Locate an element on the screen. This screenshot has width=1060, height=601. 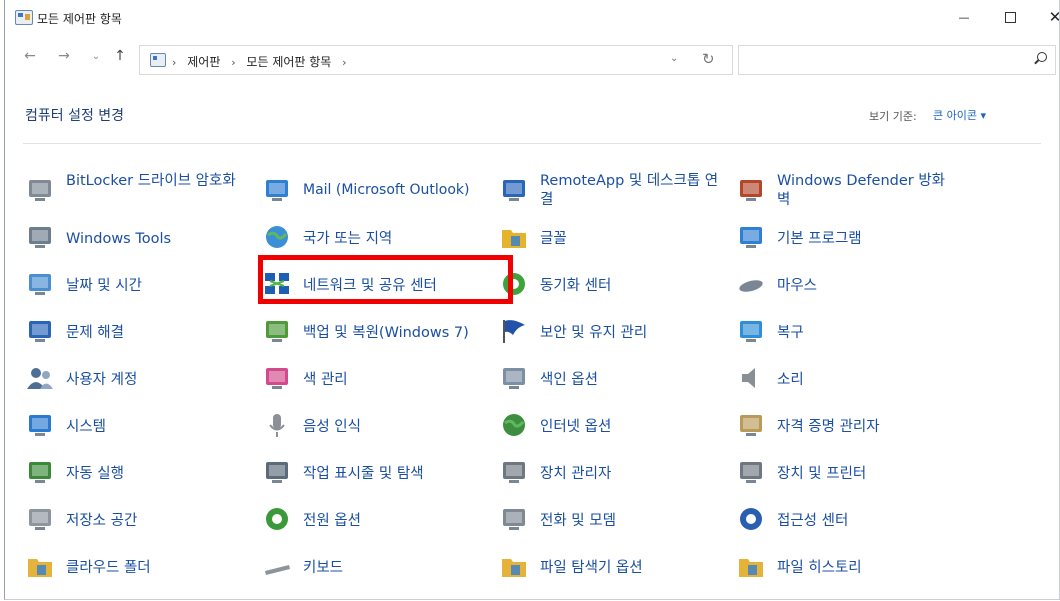
folder-options-icon is located at coordinates (514, 566).